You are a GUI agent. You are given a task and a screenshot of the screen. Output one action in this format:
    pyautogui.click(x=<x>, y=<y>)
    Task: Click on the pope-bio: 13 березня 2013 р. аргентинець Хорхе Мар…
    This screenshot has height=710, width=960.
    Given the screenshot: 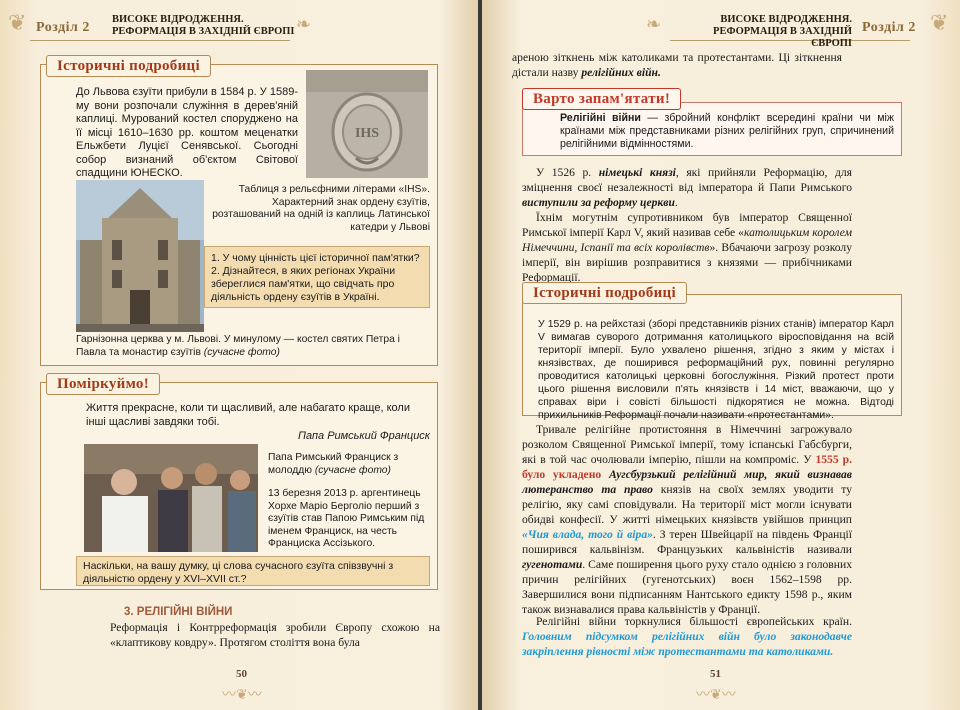 What is the action you would take?
    pyautogui.click(x=346, y=519)
    